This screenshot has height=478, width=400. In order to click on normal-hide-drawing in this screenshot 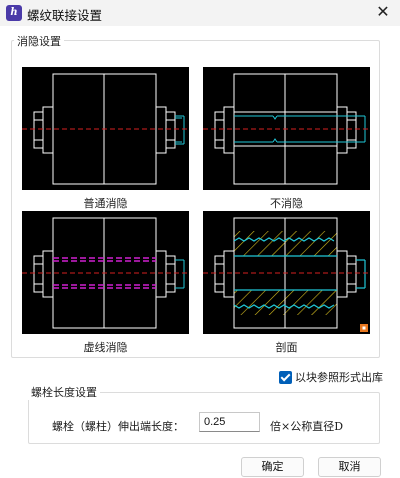, I will do `click(105, 129)`.